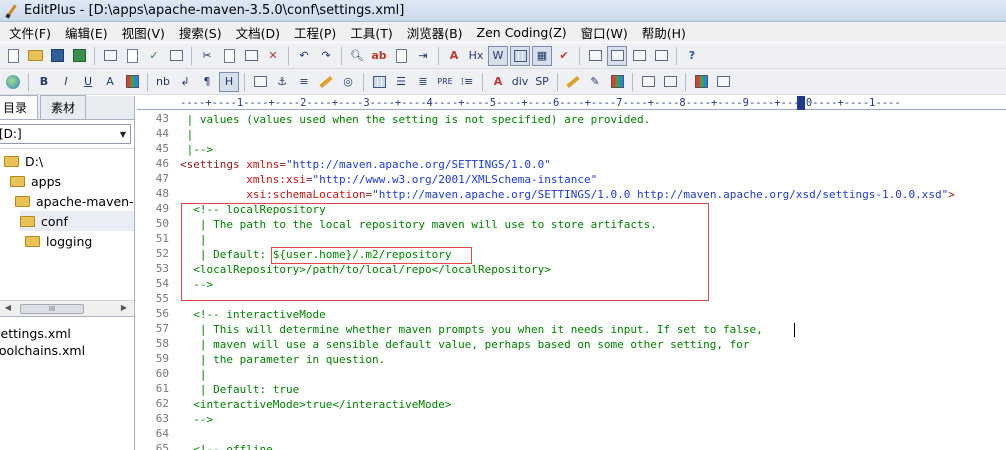  Describe the element at coordinates (595, 56) in the screenshot. I see `window-list-button` at that location.